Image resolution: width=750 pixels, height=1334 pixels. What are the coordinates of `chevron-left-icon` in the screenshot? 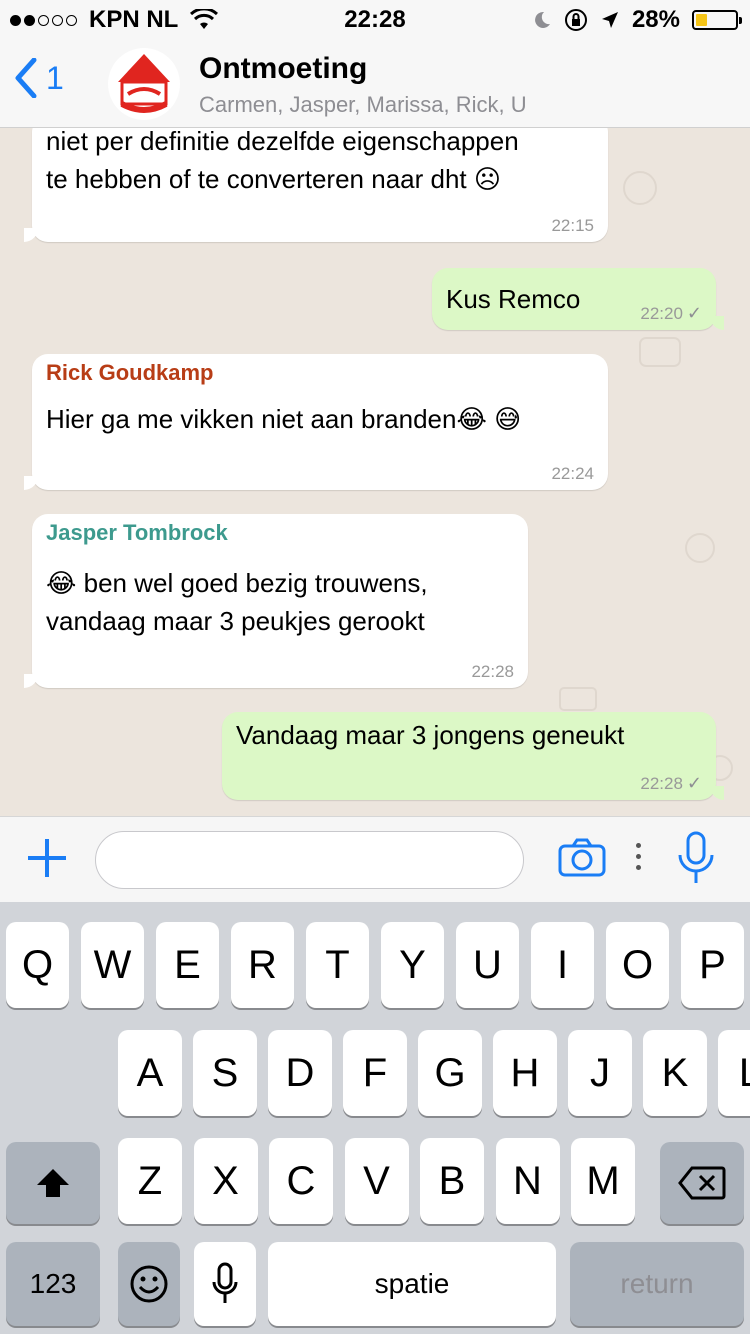 It's located at (26, 78).